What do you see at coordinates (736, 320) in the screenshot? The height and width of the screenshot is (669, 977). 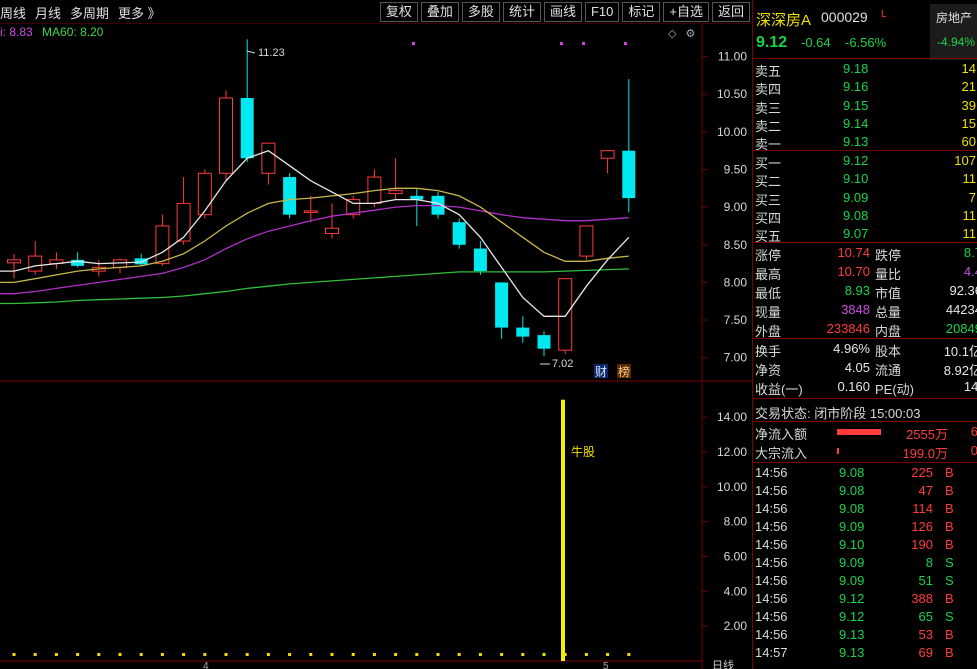 I see `price-axis-label: 7.50` at bounding box center [736, 320].